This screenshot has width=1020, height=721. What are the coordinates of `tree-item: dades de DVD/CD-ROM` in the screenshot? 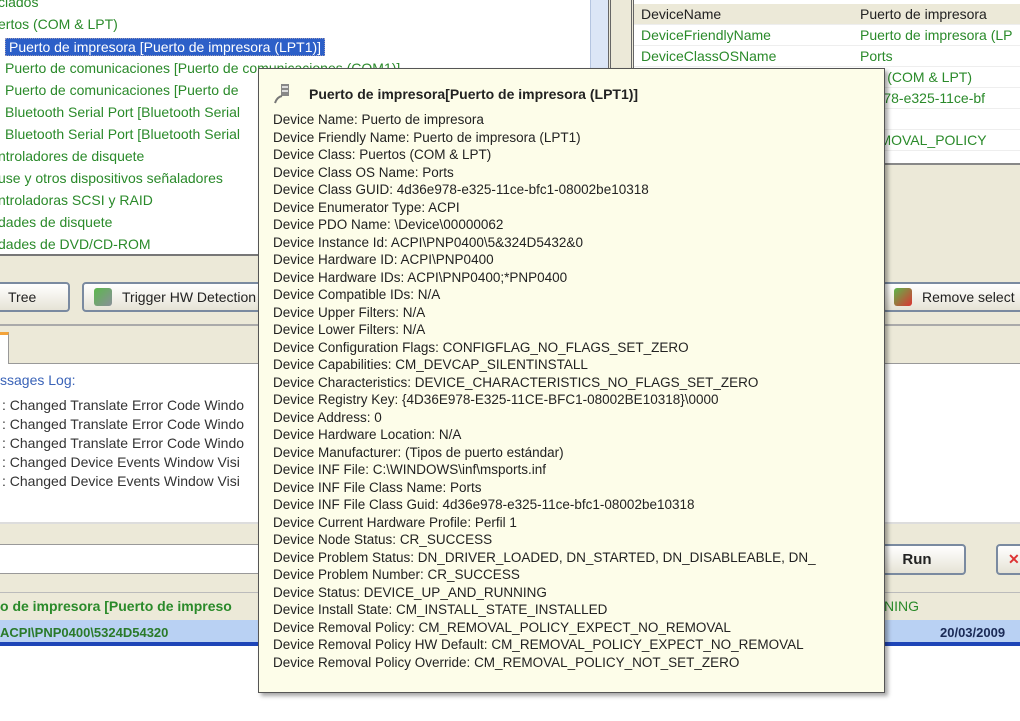 It's located at (75, 244).